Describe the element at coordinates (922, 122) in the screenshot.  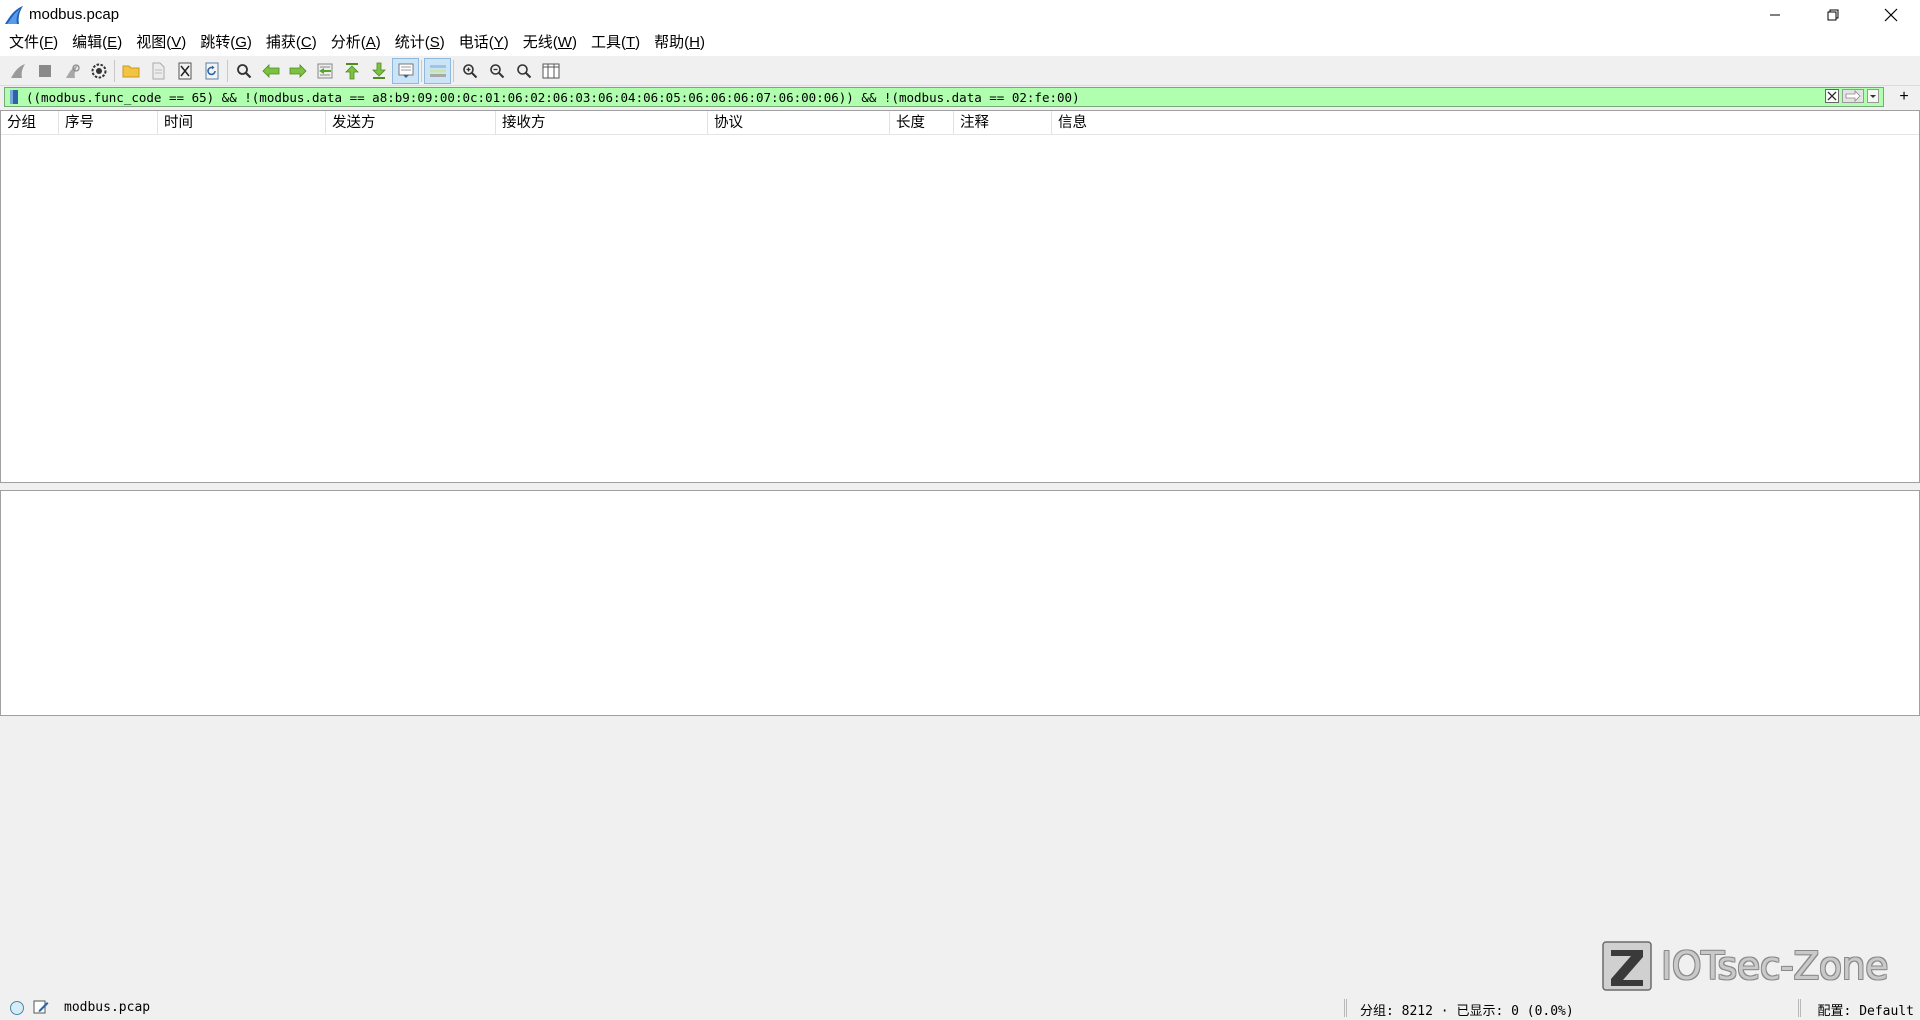
I see `column-header-length: 长度` at that location.